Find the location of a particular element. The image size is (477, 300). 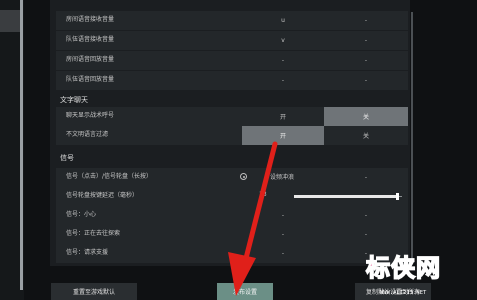

watermark-url: WWW.ALI213.NET is located at coordinates (403, 293).